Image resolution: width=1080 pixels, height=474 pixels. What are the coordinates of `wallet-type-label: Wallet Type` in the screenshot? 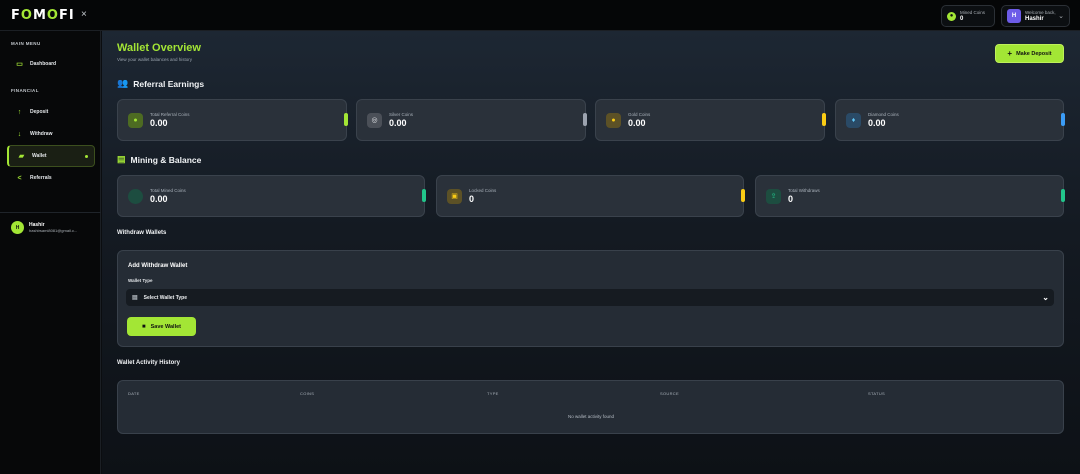 It's located at (140, 280).